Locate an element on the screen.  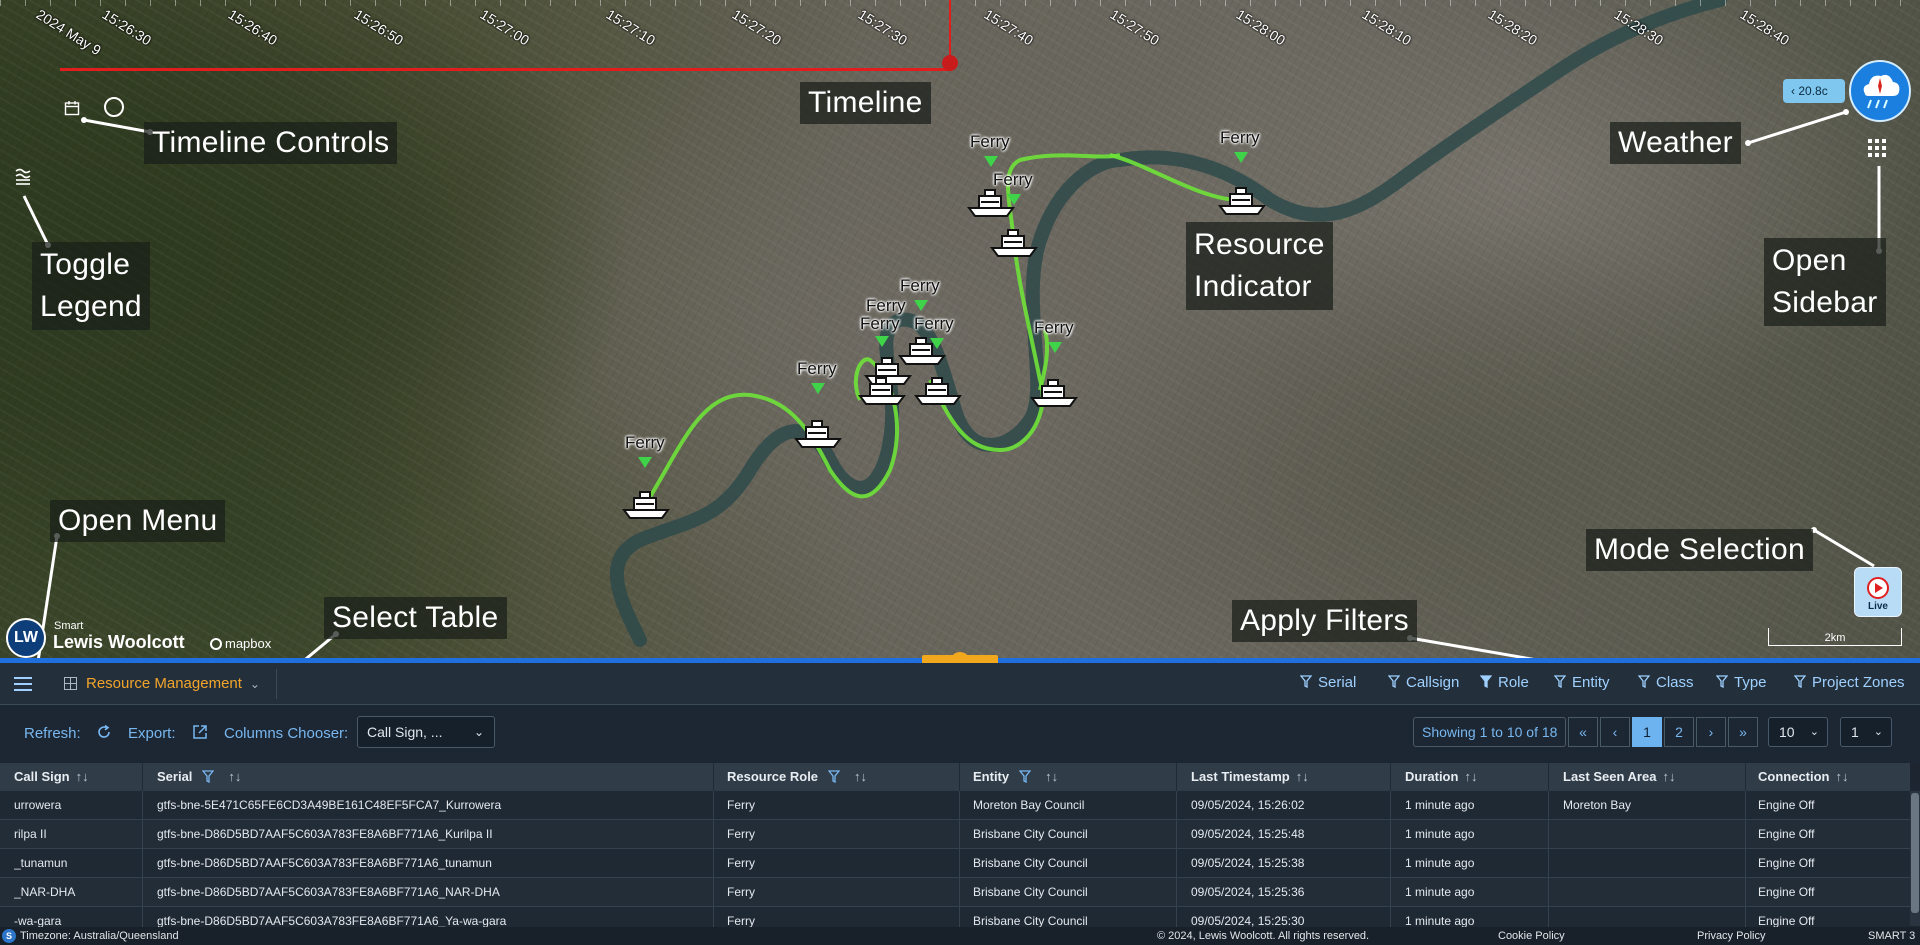
filter-callsign-button: Callsign is located at coordinates (1423, 682).